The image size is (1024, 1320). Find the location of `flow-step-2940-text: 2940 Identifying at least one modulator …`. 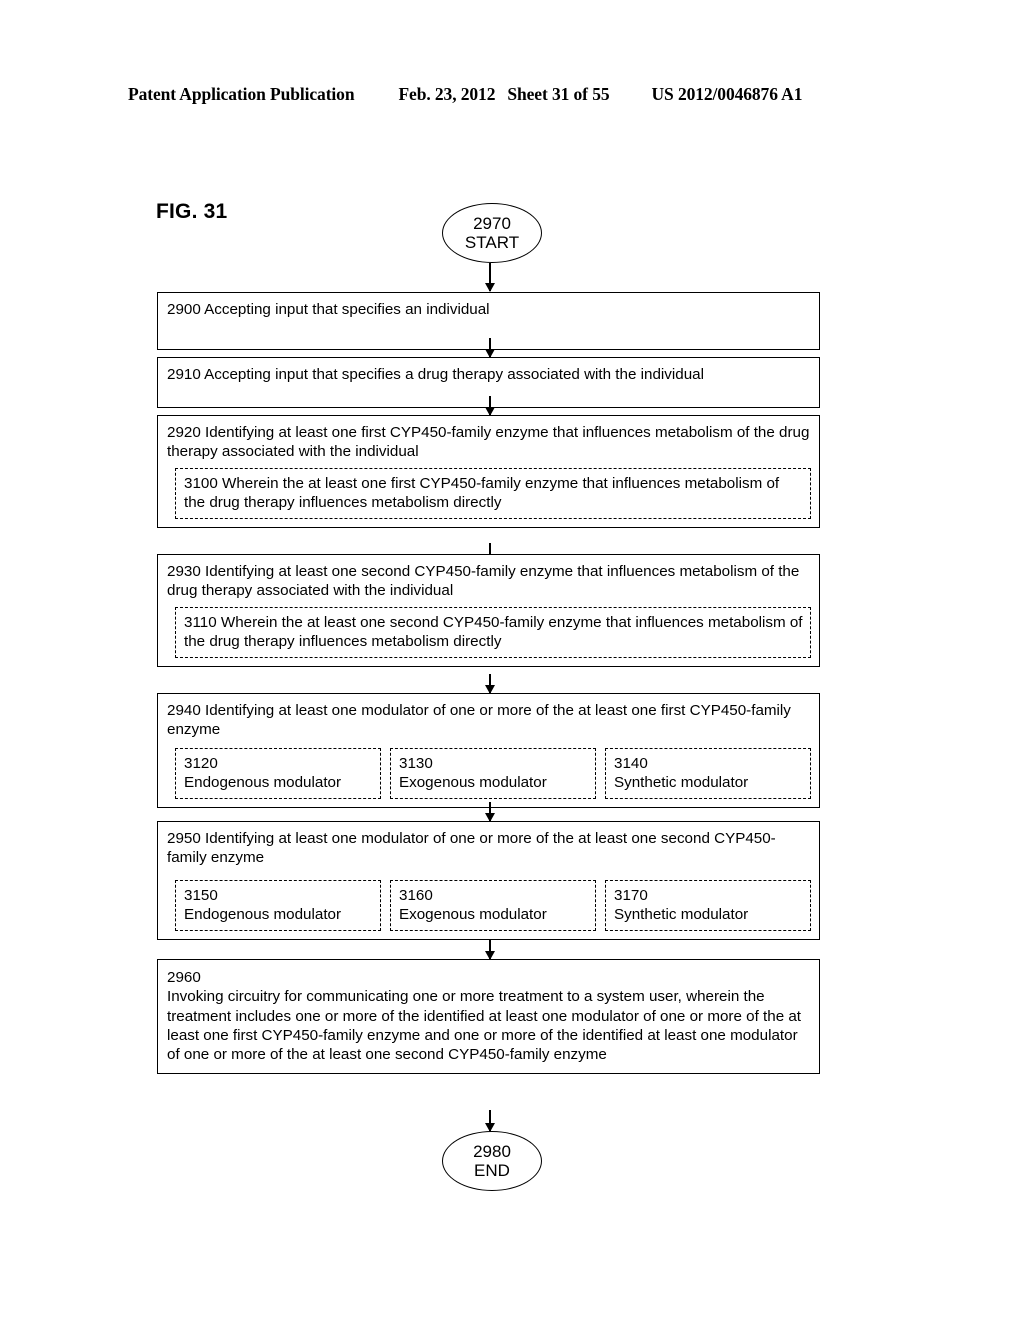

flow-step-2940-text: 2940 Identifying at least one modulator … is located at coordinates (479, 720).